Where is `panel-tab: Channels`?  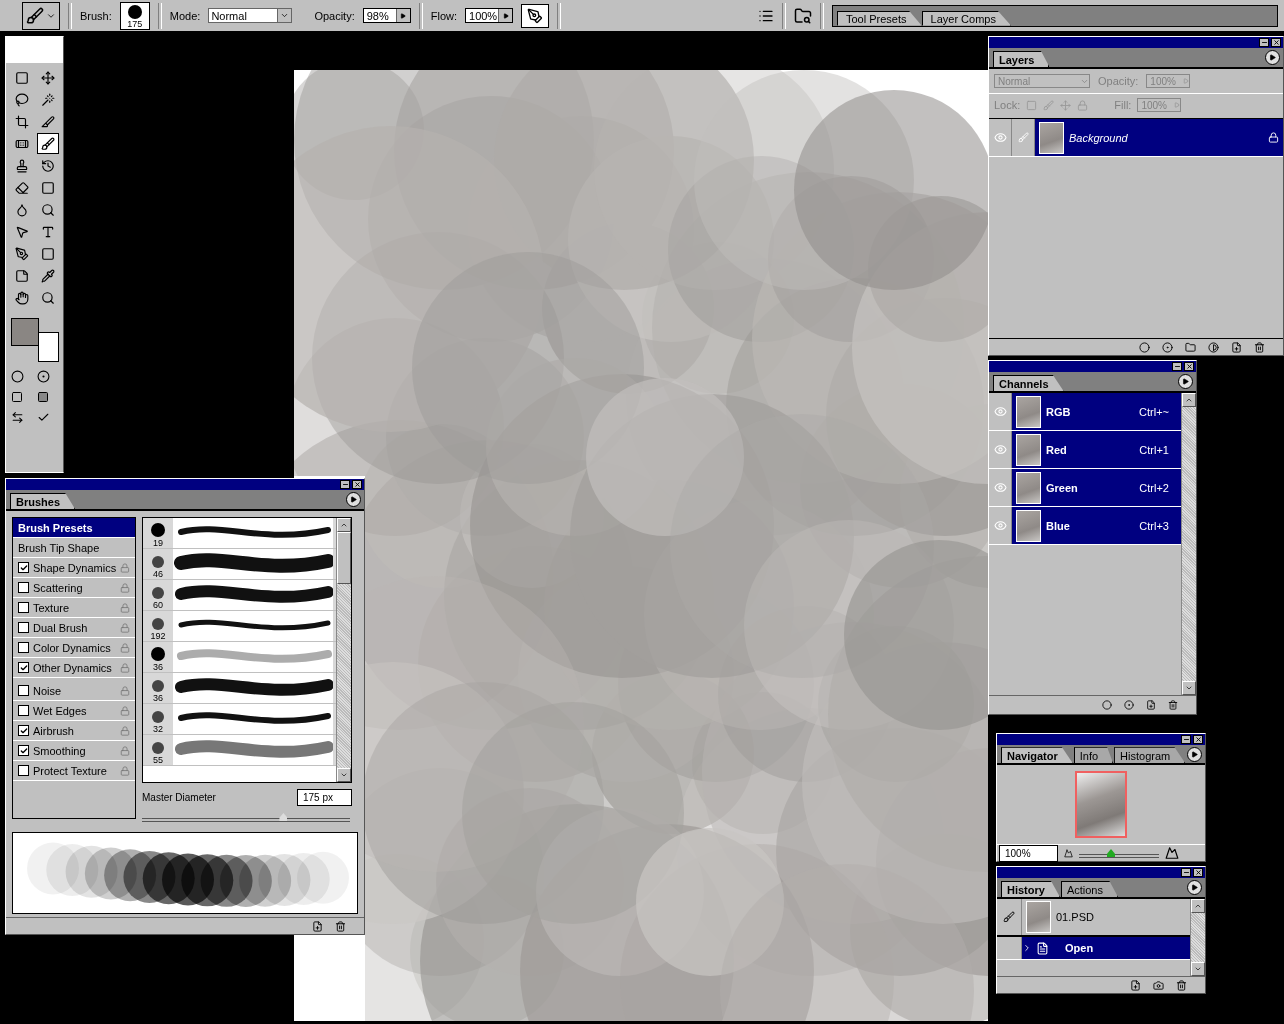 panel-tab: Channels is located at coordinates (1028, 383).